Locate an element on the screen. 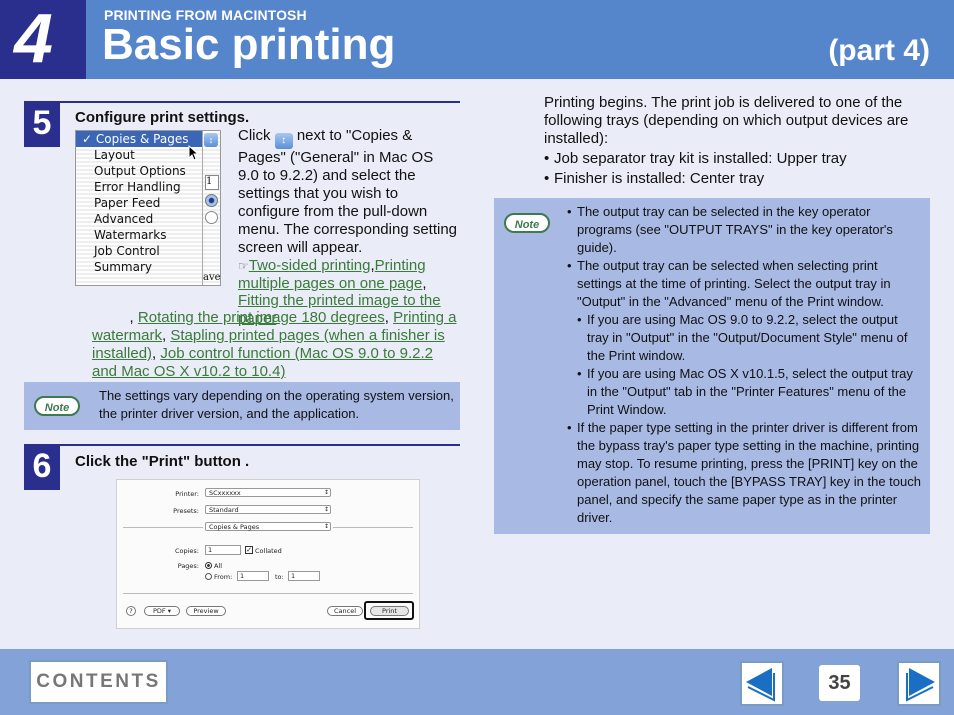 The image size is (954, 715). pdf-button: PDF ▾ is located at coordinates (162, 611).